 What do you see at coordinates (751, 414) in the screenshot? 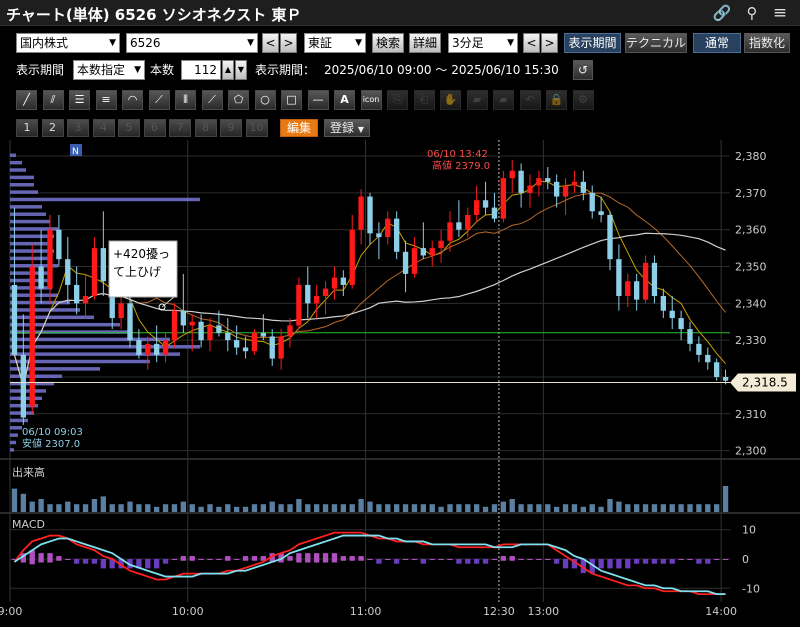
I see `y-tick-label: 2,310` at bounding box center [751, 414].